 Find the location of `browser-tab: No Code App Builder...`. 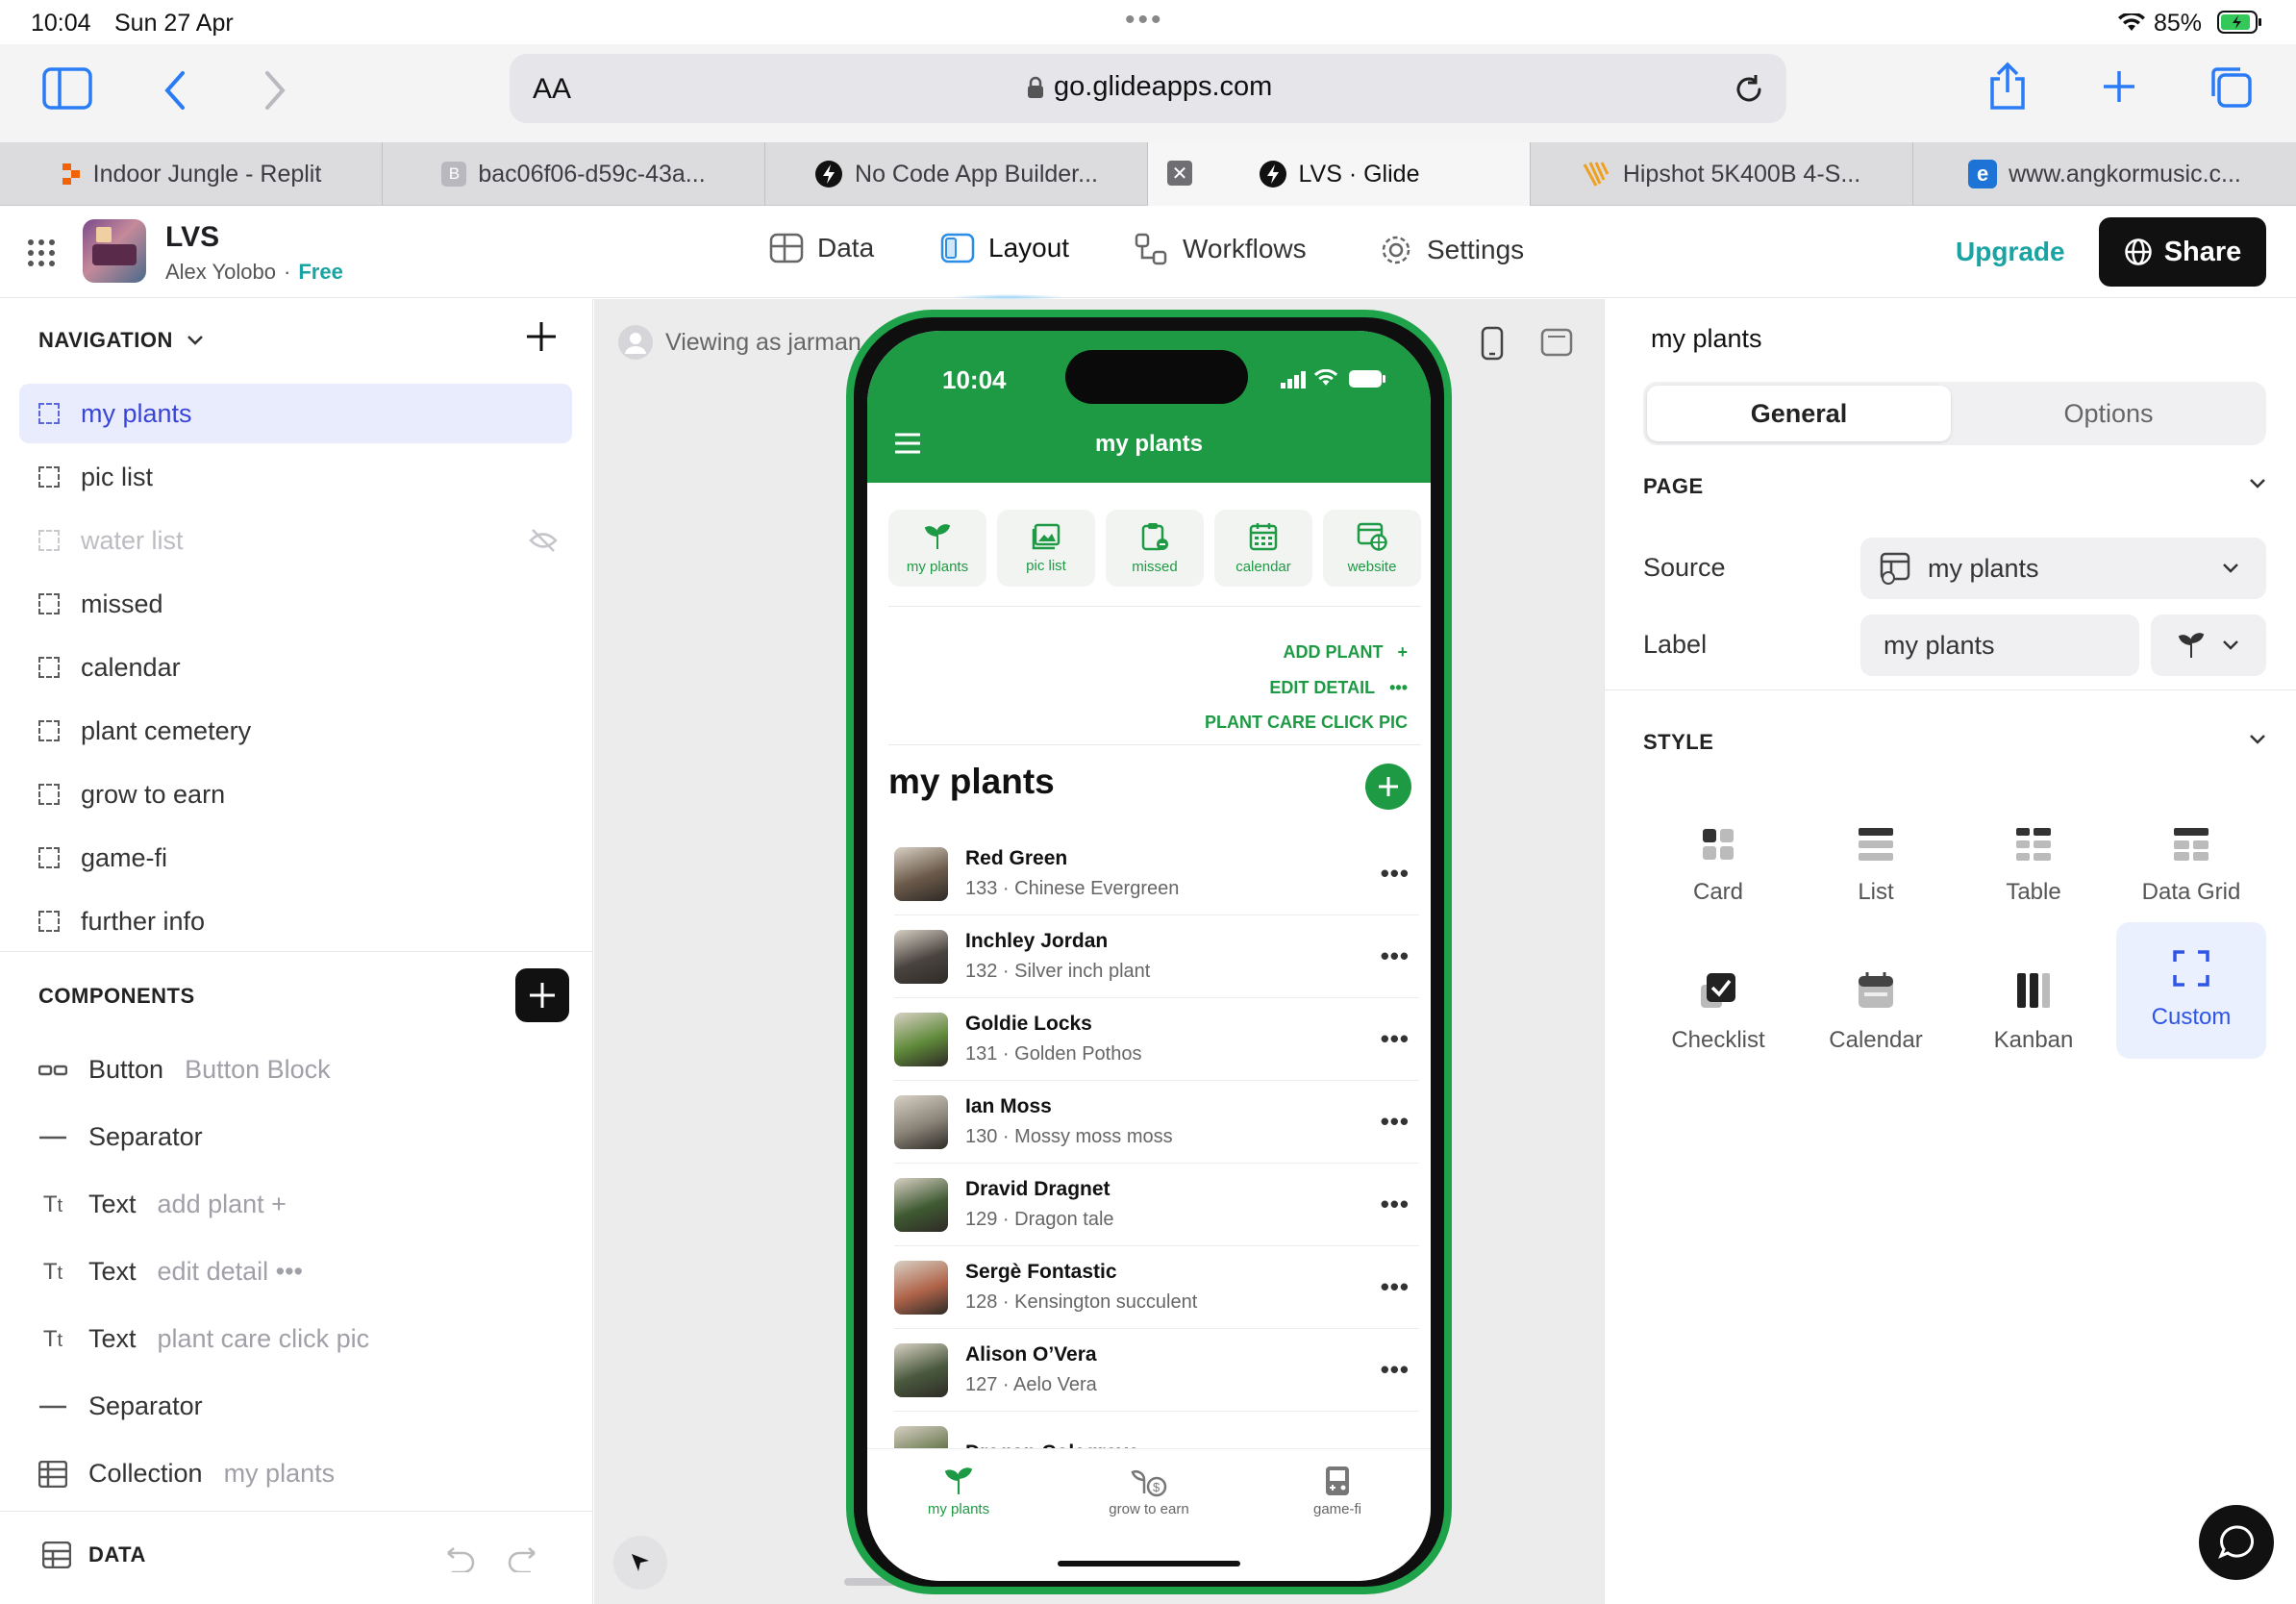

browser-tab: No Code App Builder... is located at coordinates (956, 174).